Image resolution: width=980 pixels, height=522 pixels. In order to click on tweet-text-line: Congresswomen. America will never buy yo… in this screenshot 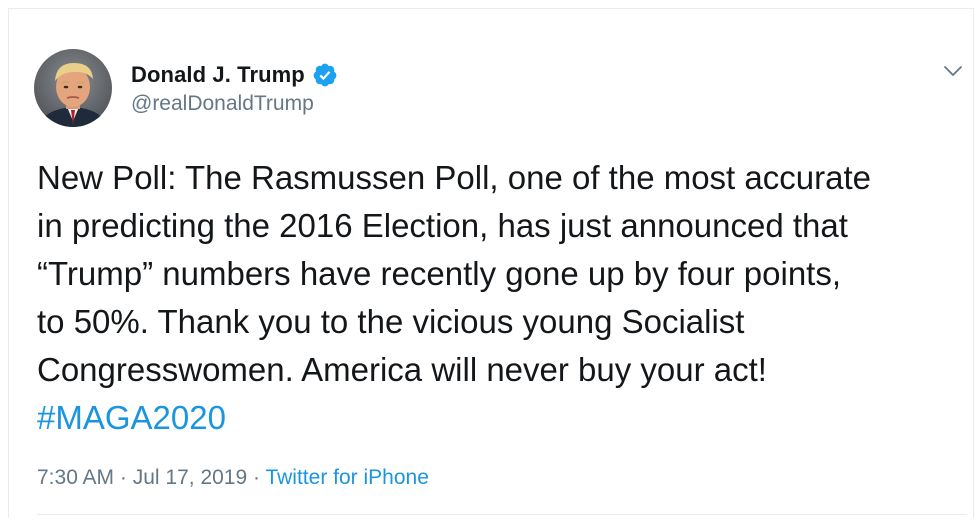, I will do `click(402, 369)`.